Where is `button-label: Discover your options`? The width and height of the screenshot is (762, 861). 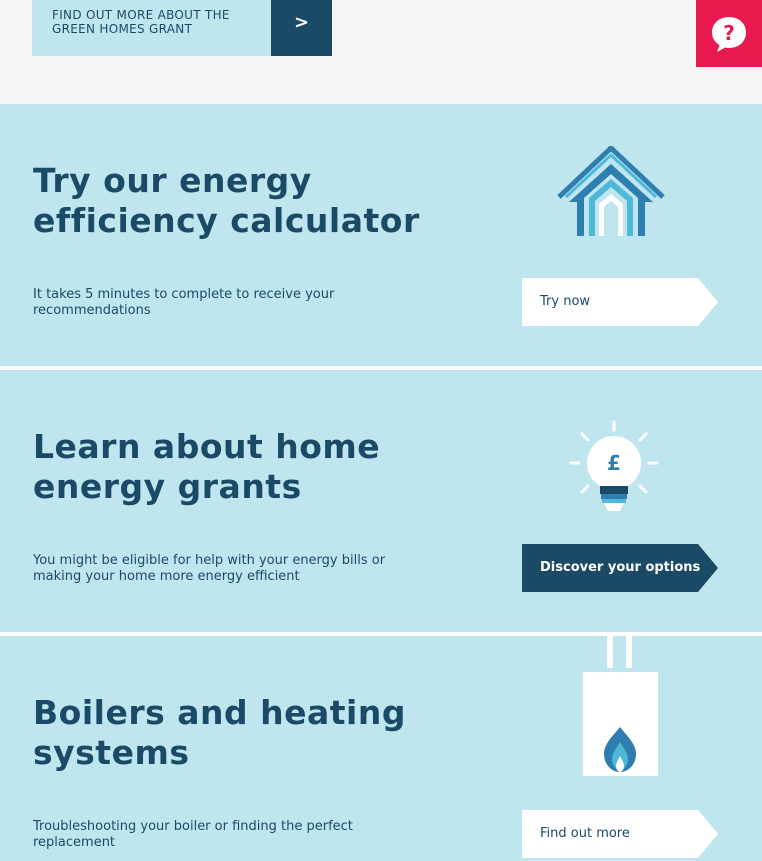 button-label: Discover your options is located at coordinates (620, 567).